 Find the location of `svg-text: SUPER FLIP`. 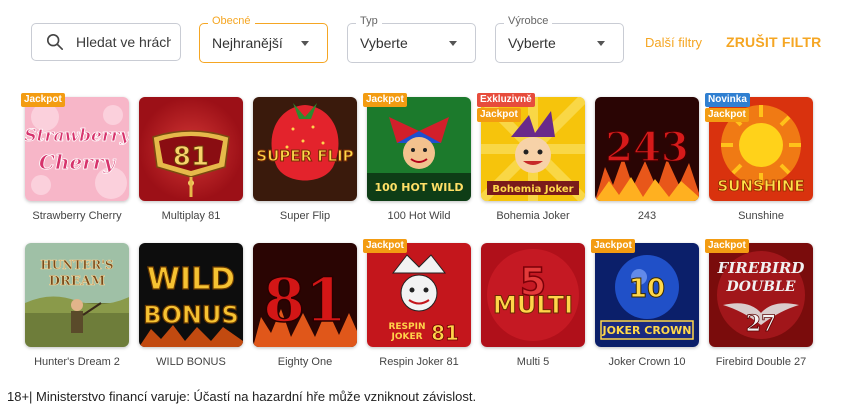

svg-text: SUPER FLIP is located at coordinates (304, 156).